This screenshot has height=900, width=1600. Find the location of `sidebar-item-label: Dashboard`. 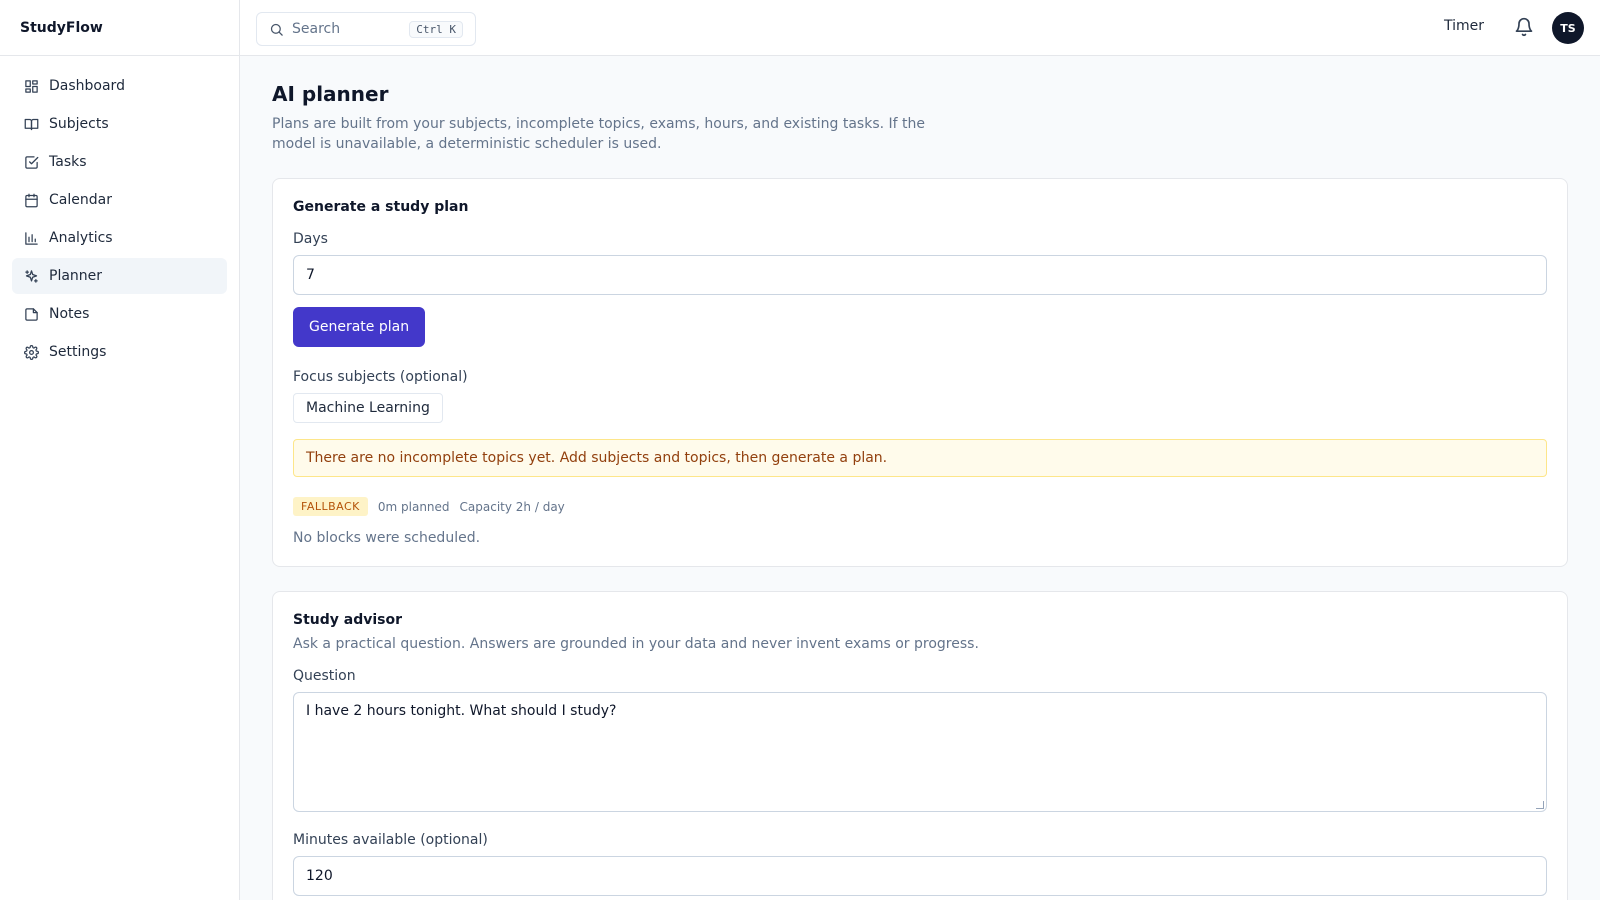

sidebar-item-label: Dashboard is located at coordinates (87, 86).